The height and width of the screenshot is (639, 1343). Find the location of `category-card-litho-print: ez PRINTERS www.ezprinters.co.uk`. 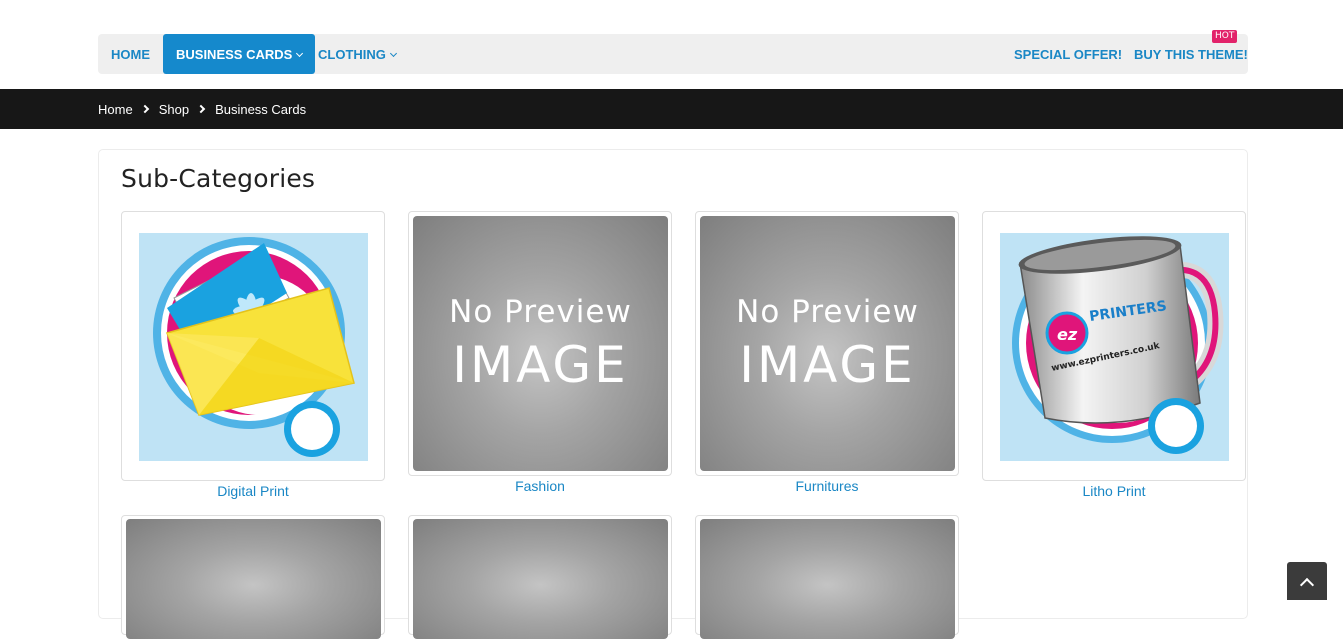

category-card-litho-print: ez PRINTERS www.ezprinters.co.uk is located at coordinates (1114, 346).